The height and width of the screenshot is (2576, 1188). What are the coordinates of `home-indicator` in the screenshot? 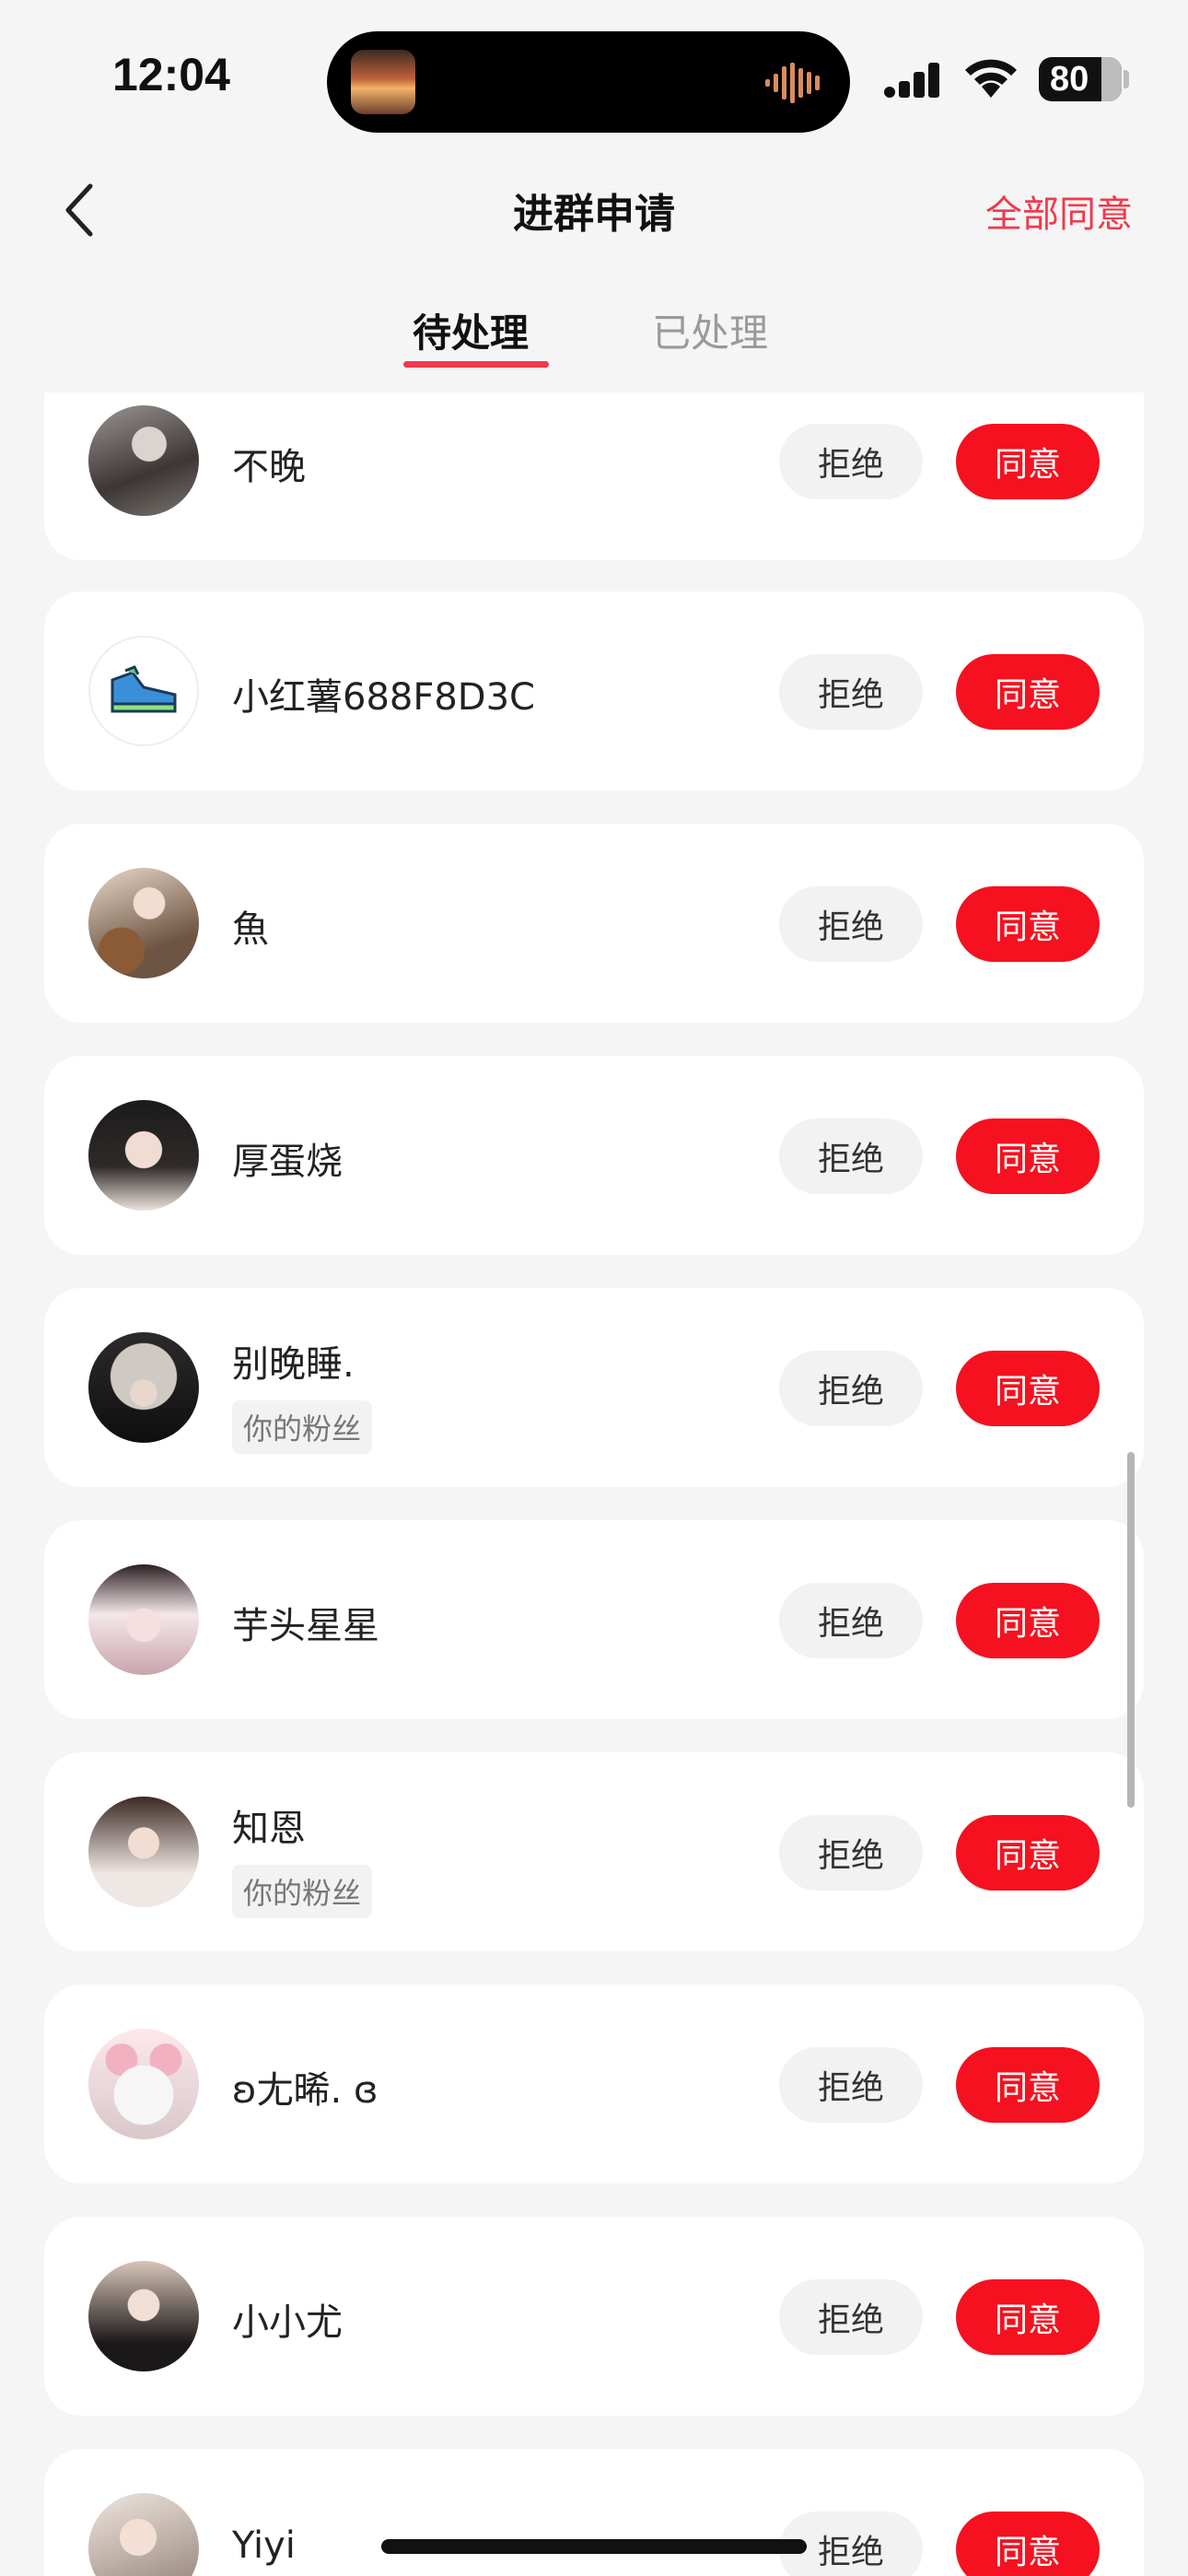 It's located at (594, 2546).